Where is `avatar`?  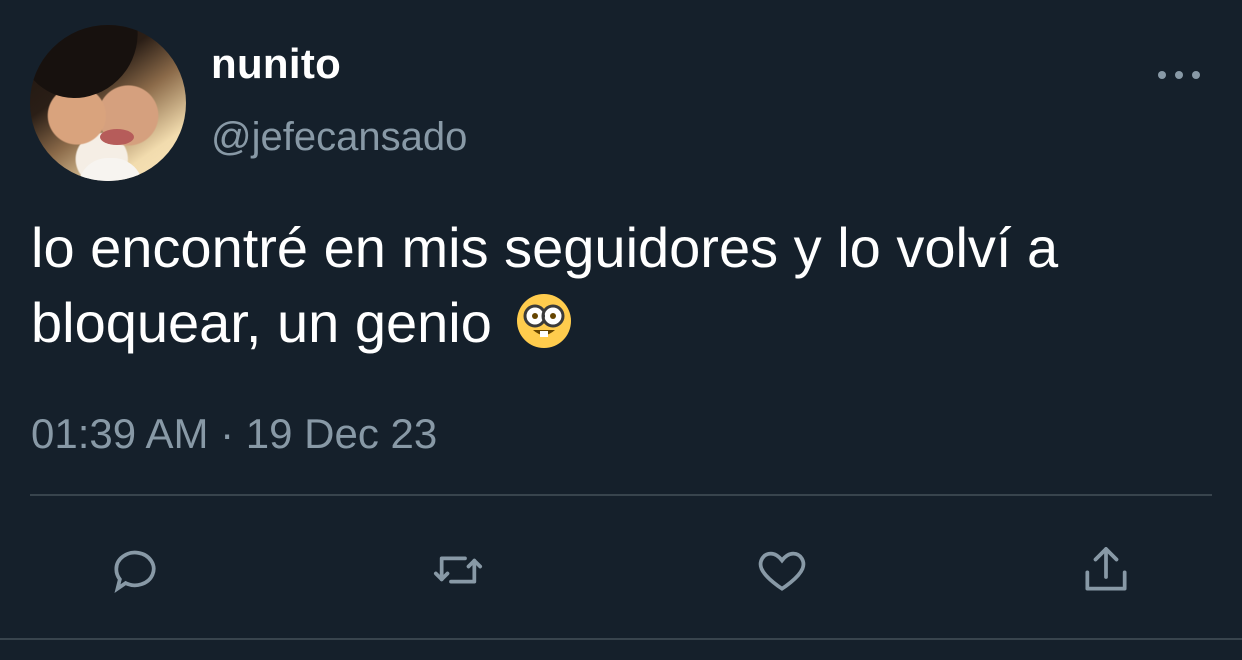
avatar is located at coordinates (108, 103).